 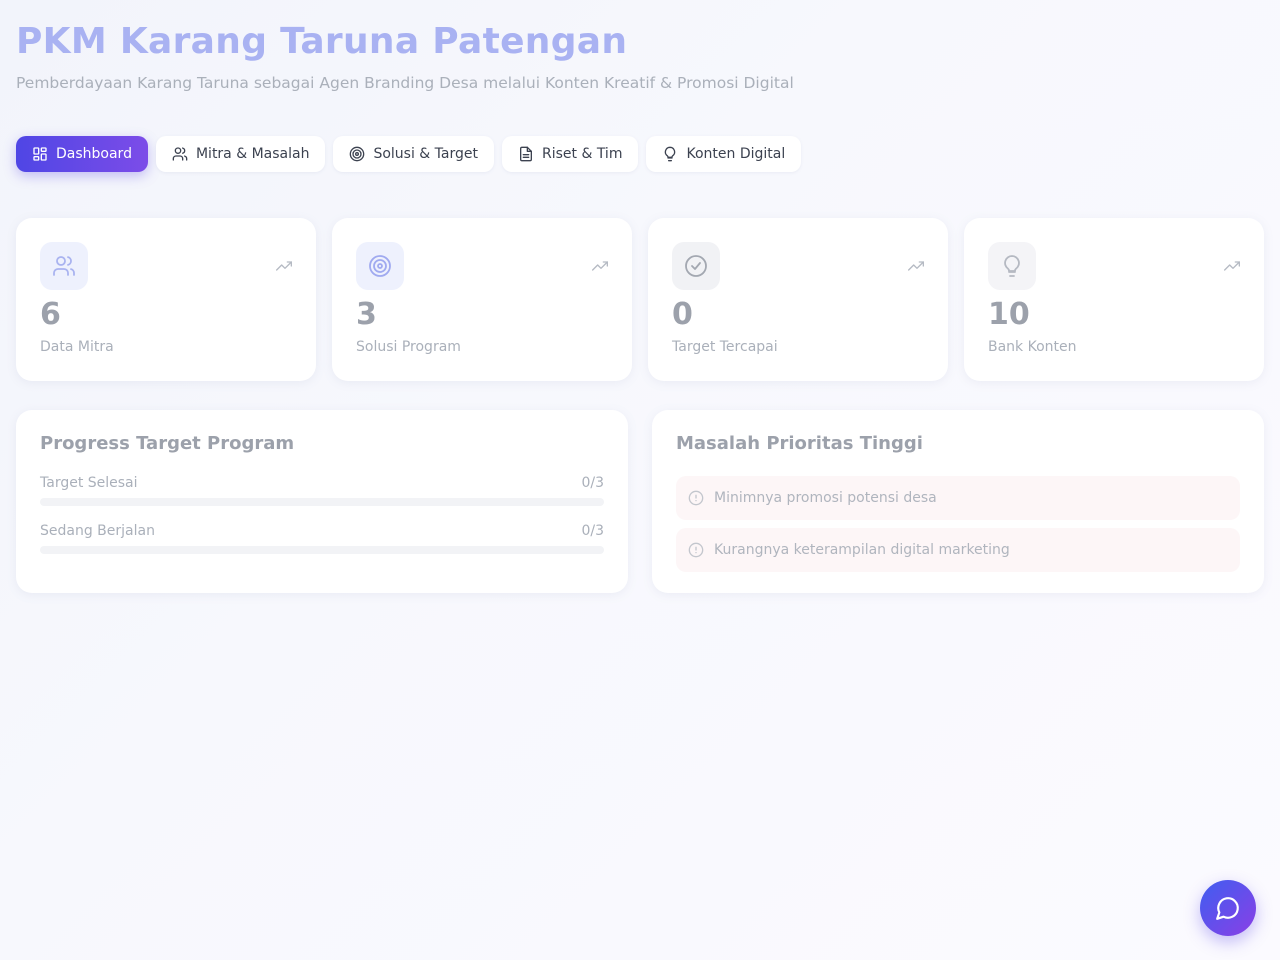 I want to click on tab-konten-digital: Konten Digital, so click(x=724, y=154).